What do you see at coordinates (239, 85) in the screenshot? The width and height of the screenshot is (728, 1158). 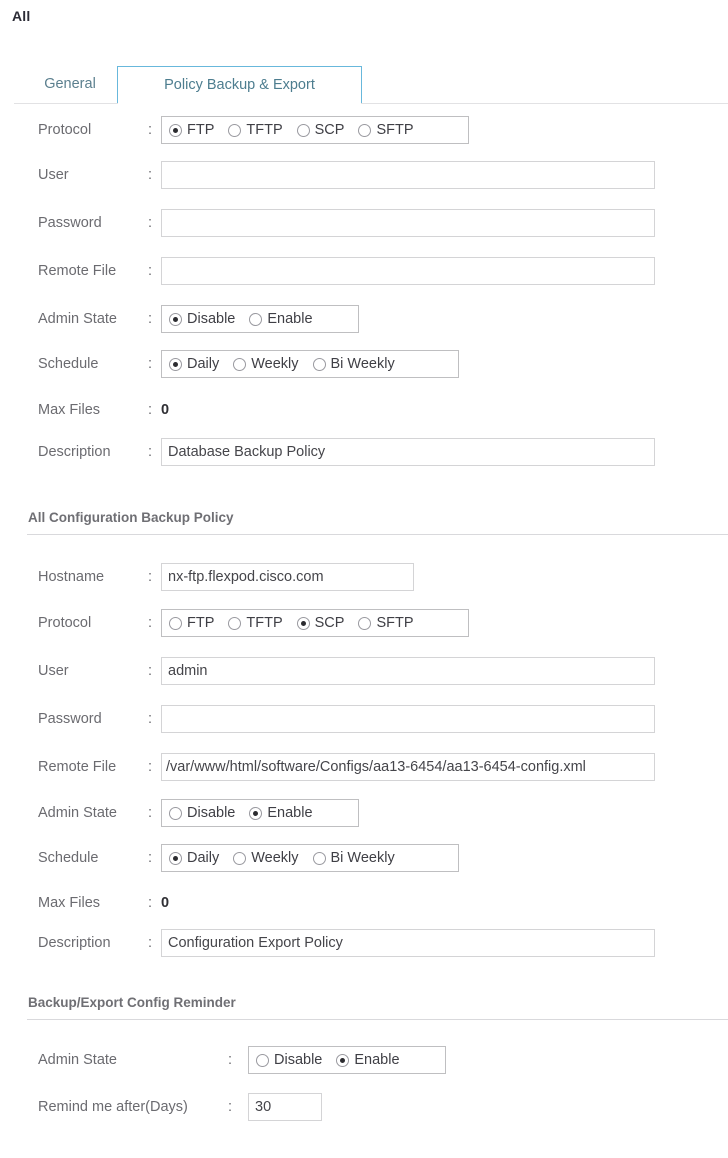 I see `tab-policy-backup-export: Policy Backup & Export` at bounding box center [239, 85].